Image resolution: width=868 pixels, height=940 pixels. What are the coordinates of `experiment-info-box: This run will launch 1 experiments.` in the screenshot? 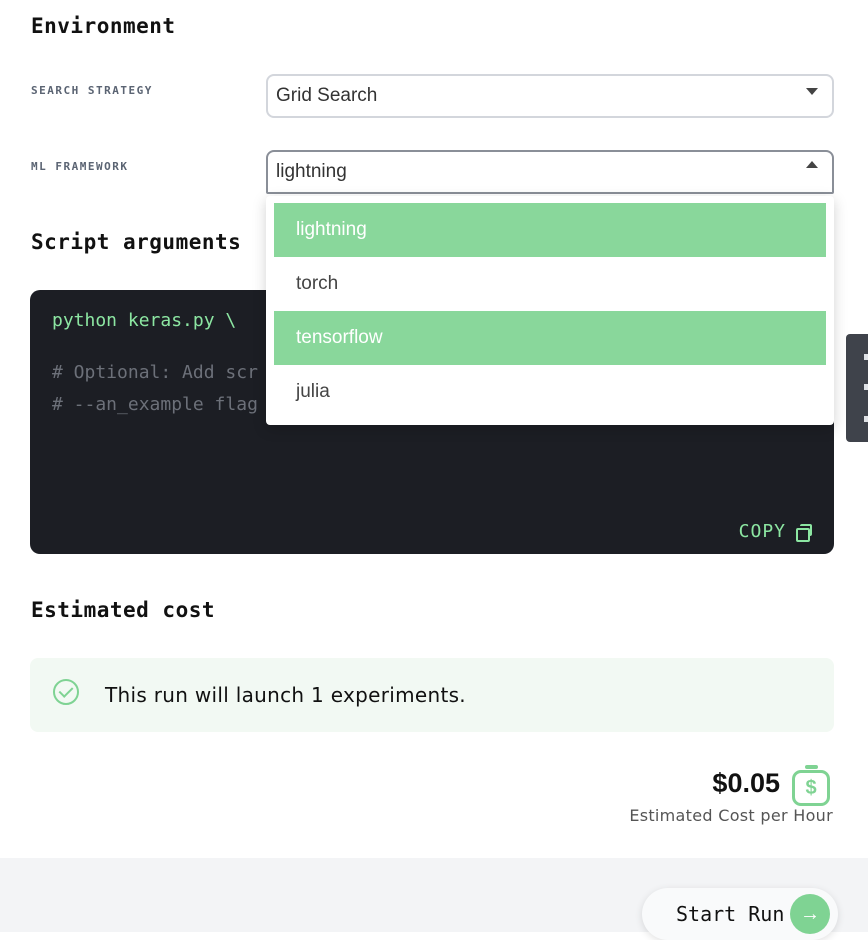 It's located at (432, 695).